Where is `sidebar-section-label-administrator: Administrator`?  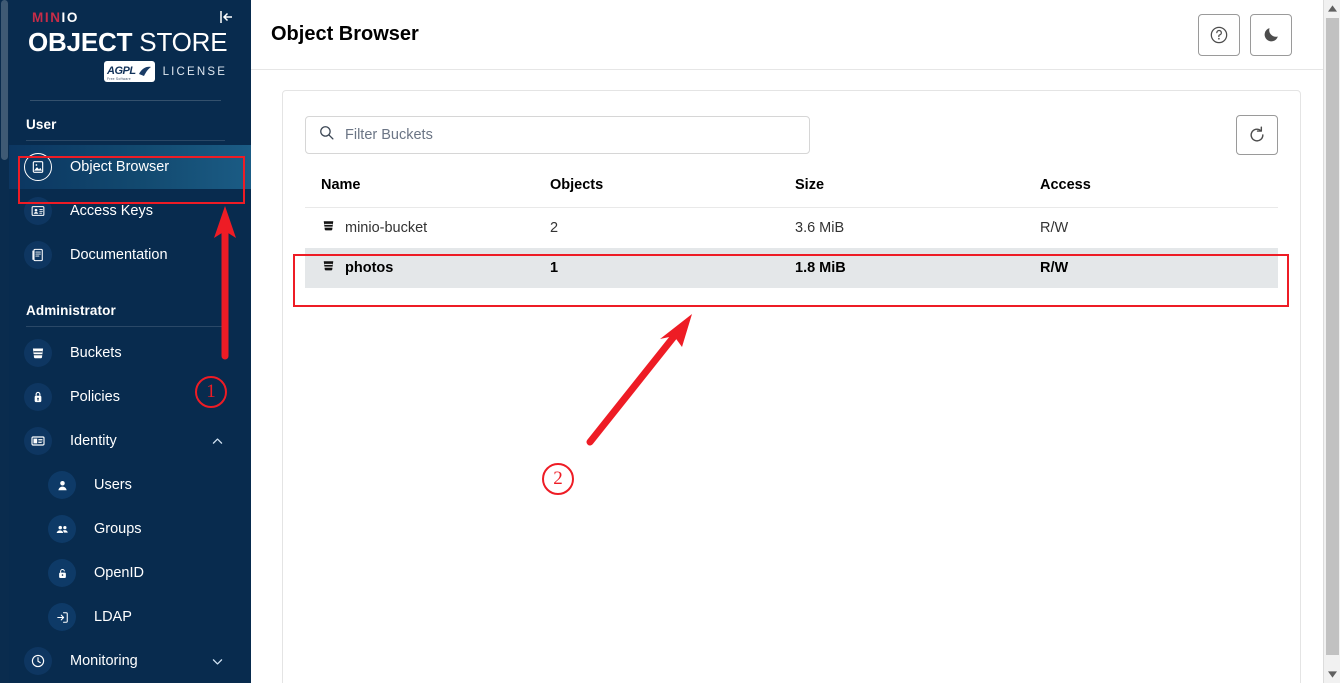 sidebar-section-label-administrator: Administrator is located at coordinates (71, 311).